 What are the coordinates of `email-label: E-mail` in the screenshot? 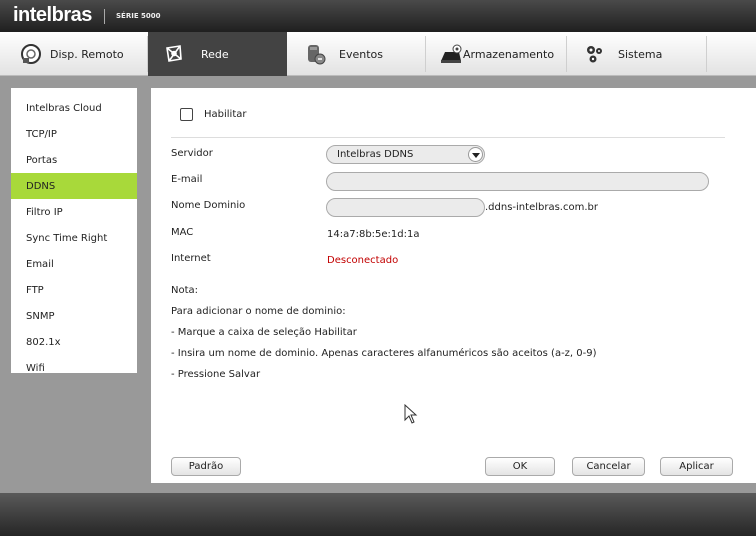 It's located at (187, 179).